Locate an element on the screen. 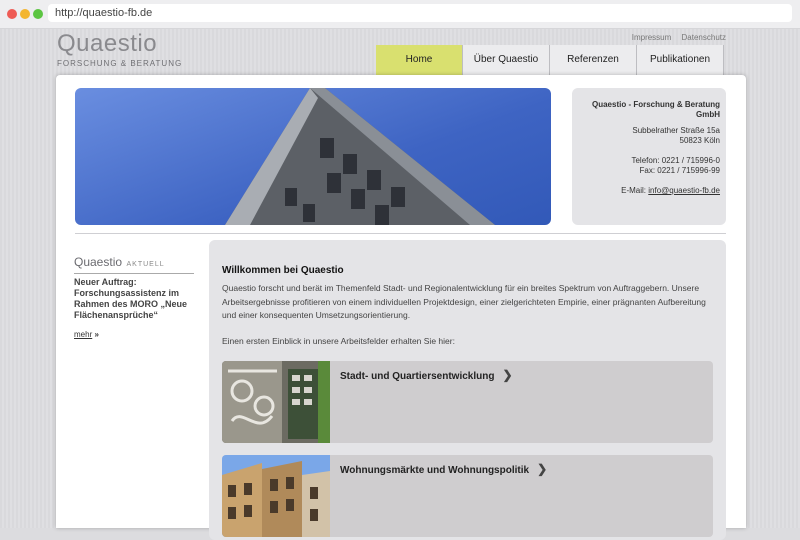 The width and height of the screenshot is (800, 540). news-more-arrow: » is located at coordinates (96, 334).